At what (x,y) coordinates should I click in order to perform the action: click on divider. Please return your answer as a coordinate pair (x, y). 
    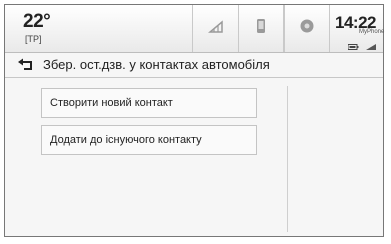
    Looking at the image, I should click on (287, 159).